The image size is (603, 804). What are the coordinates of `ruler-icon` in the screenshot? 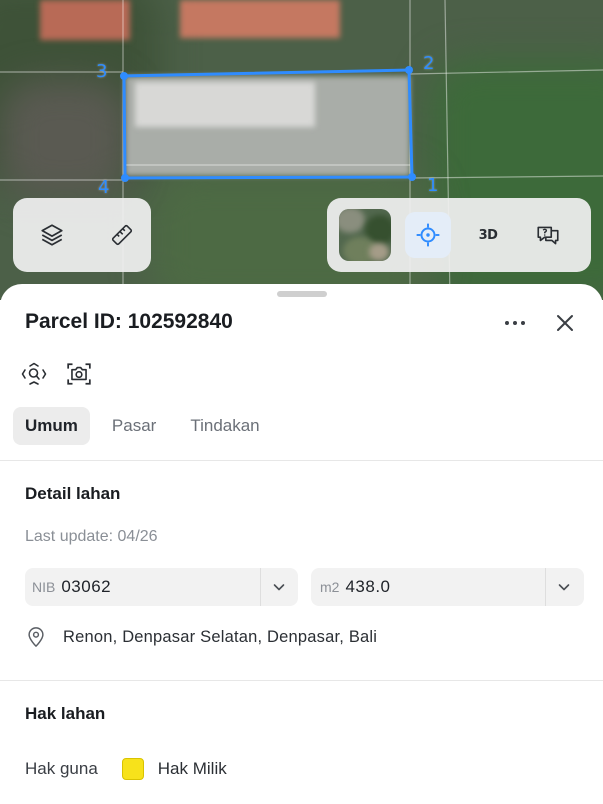 It's located at (122, 235).